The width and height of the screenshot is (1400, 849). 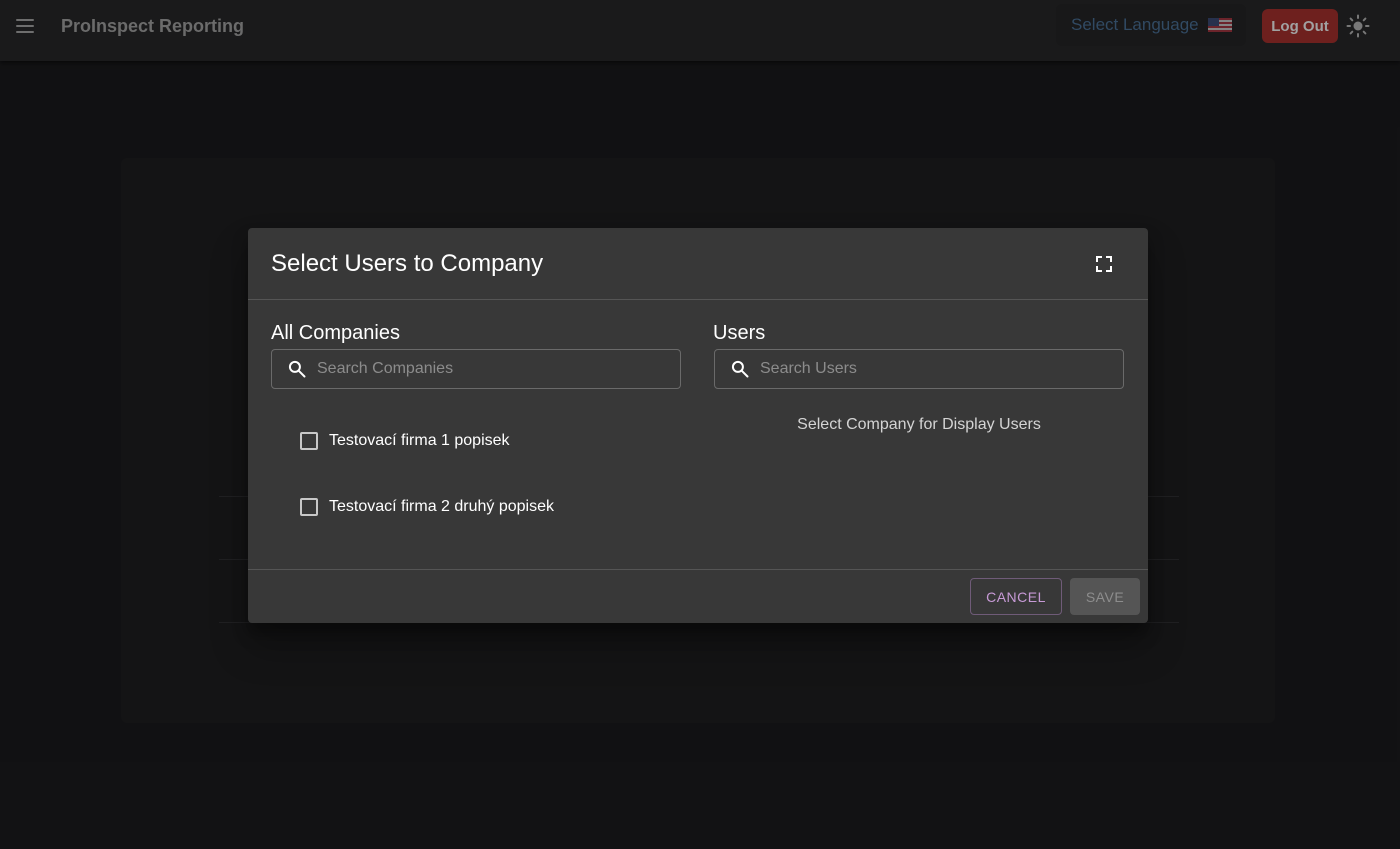 I want to click on search-companies-field, so click(x=476, y=369).